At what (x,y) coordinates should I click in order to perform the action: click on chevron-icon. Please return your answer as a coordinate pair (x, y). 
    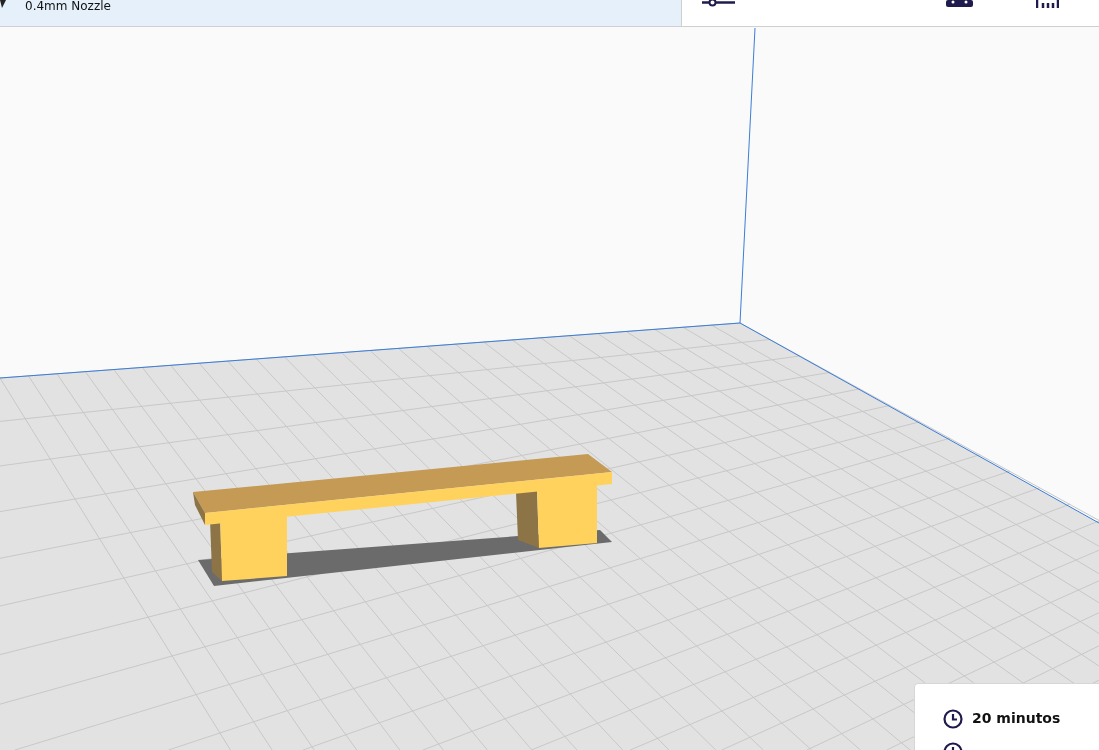
    Looking at the image, I should click on (3, 4).